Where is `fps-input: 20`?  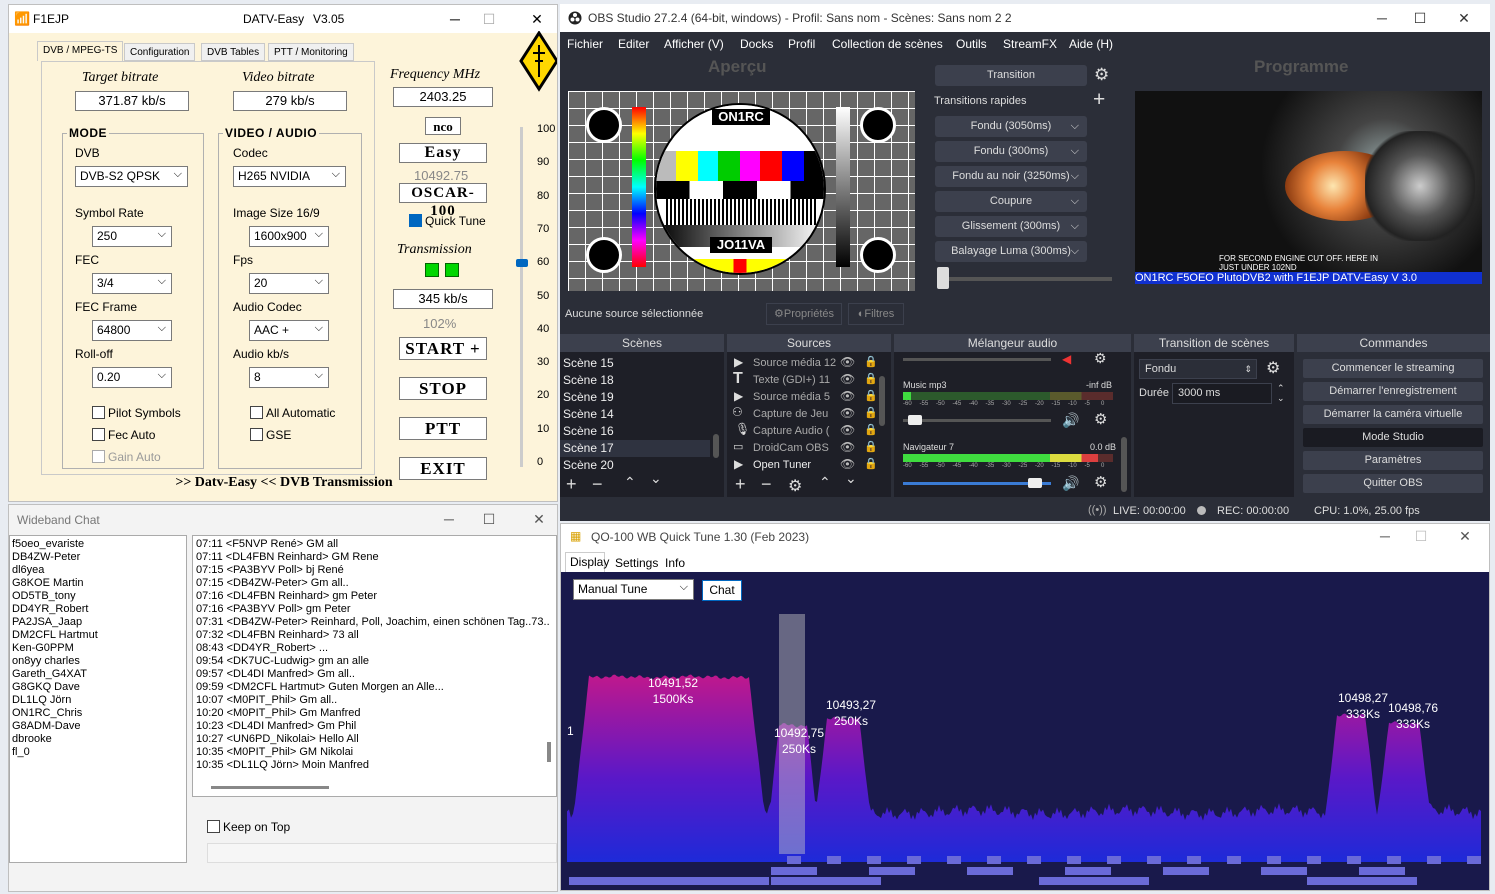 fps-input: 20 is located at coordinates (289, 283).